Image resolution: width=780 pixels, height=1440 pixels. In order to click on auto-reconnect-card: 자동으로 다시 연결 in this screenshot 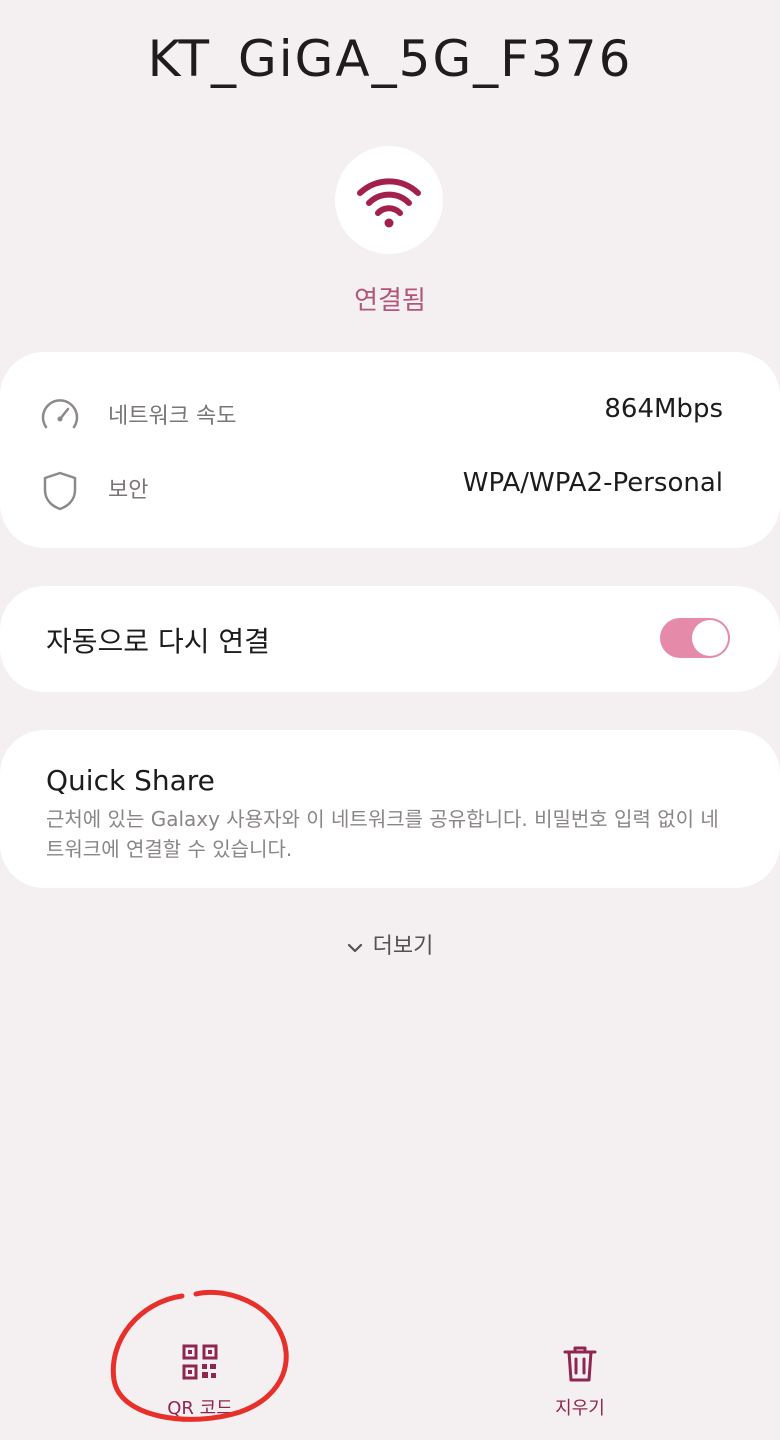, I will do `click(390, 639)`.